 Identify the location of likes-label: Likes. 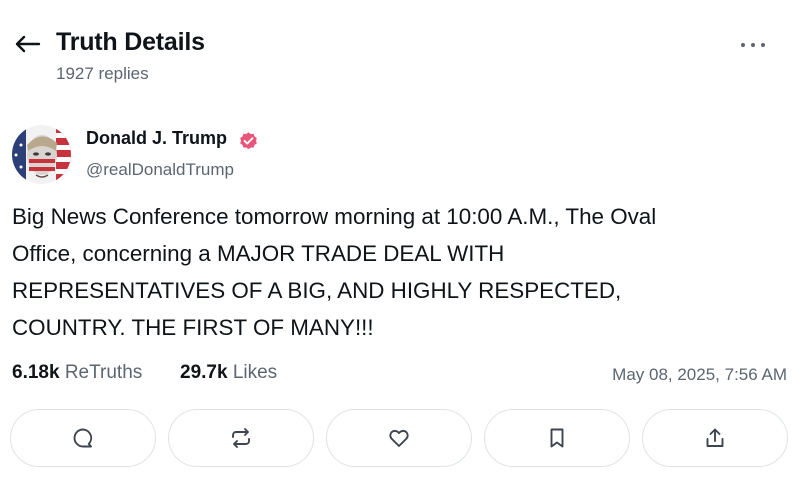
(255, 372).